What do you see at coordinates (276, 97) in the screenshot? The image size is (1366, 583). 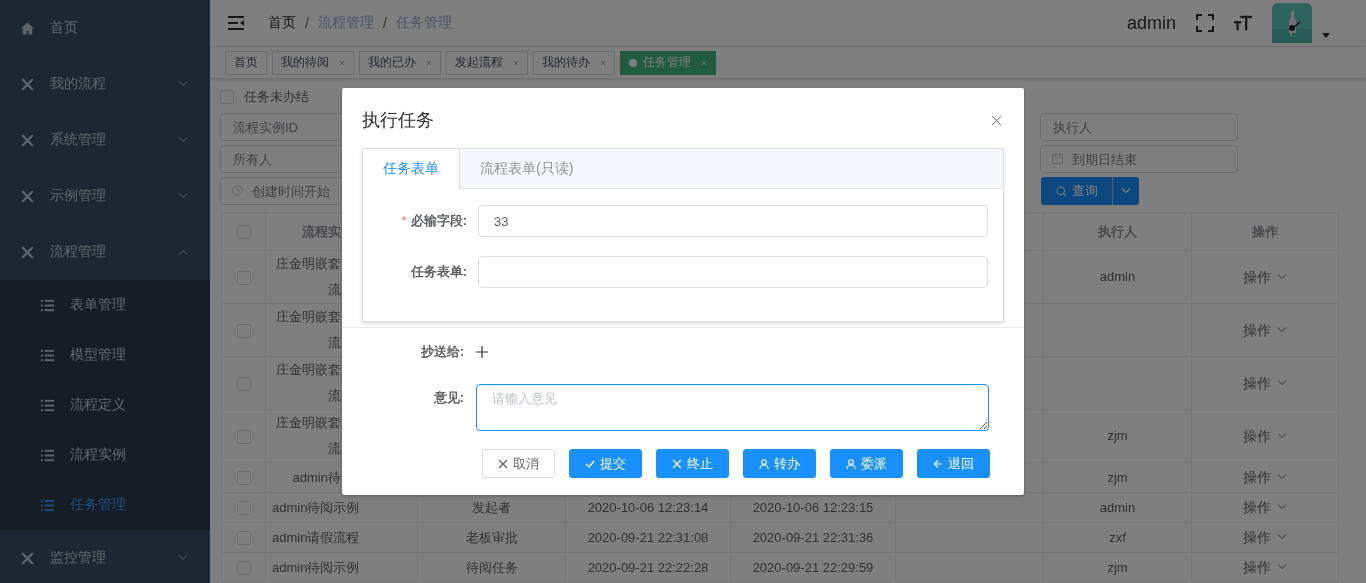 I see `checkbox-label: 任务未办结` at bounding box center [276, 97].